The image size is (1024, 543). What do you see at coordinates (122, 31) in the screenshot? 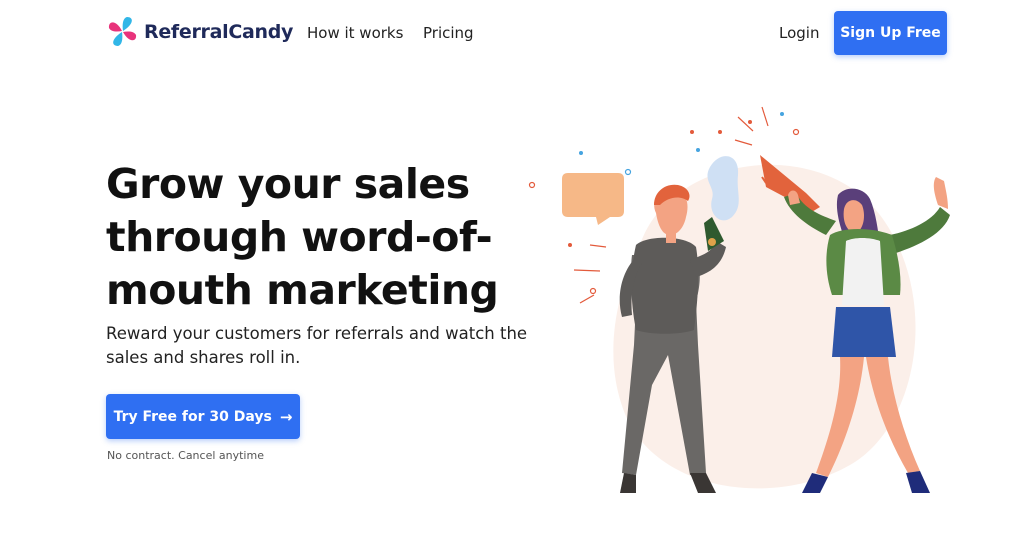
I see `candy-logo-icon` at bounding box center [122, 31].